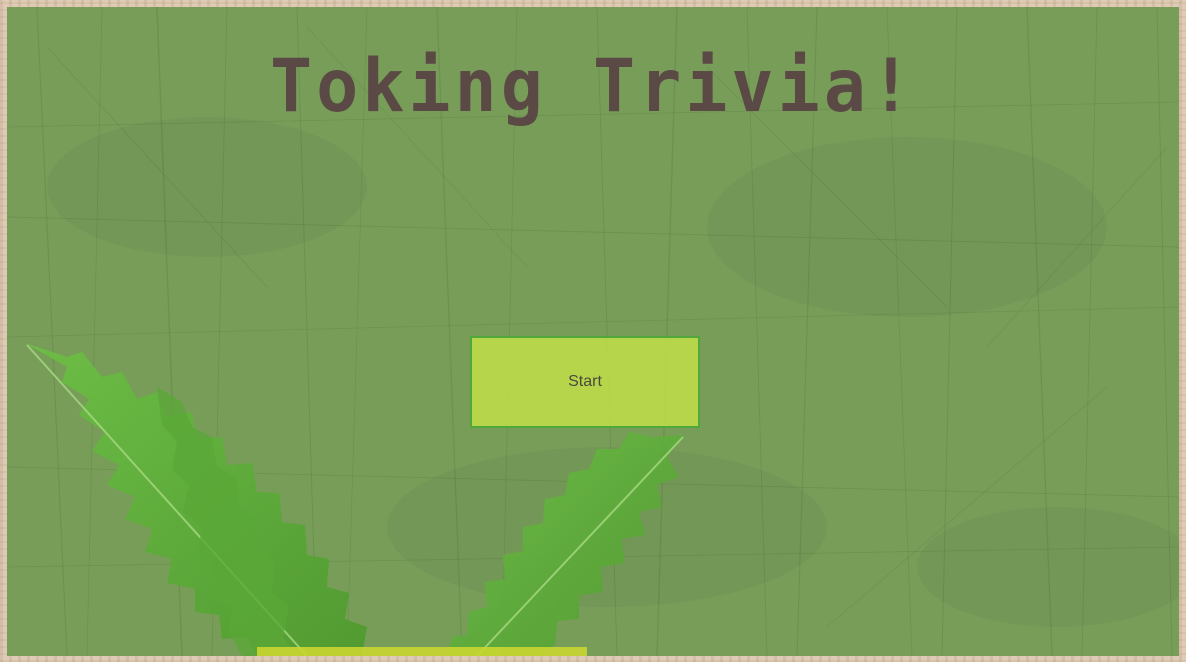  I want to click on game-title: Toking Trivia!, so click(592, 86).